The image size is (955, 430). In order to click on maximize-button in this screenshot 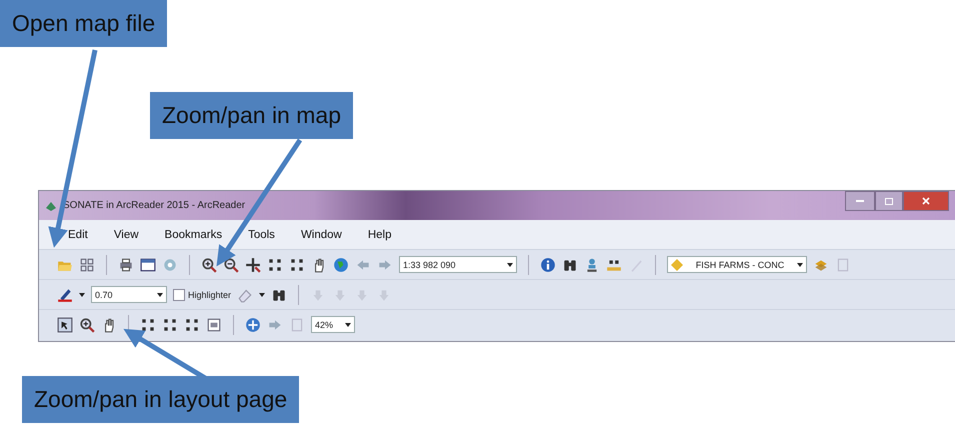, I will do `click(889, 201)`.